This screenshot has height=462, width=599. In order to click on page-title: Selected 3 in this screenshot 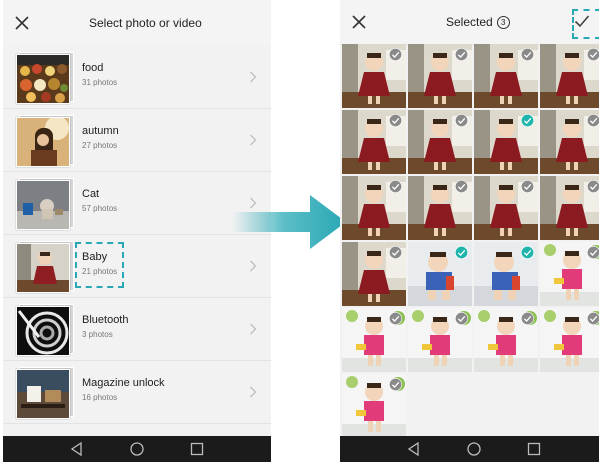, I will do `click(478, 22)`.